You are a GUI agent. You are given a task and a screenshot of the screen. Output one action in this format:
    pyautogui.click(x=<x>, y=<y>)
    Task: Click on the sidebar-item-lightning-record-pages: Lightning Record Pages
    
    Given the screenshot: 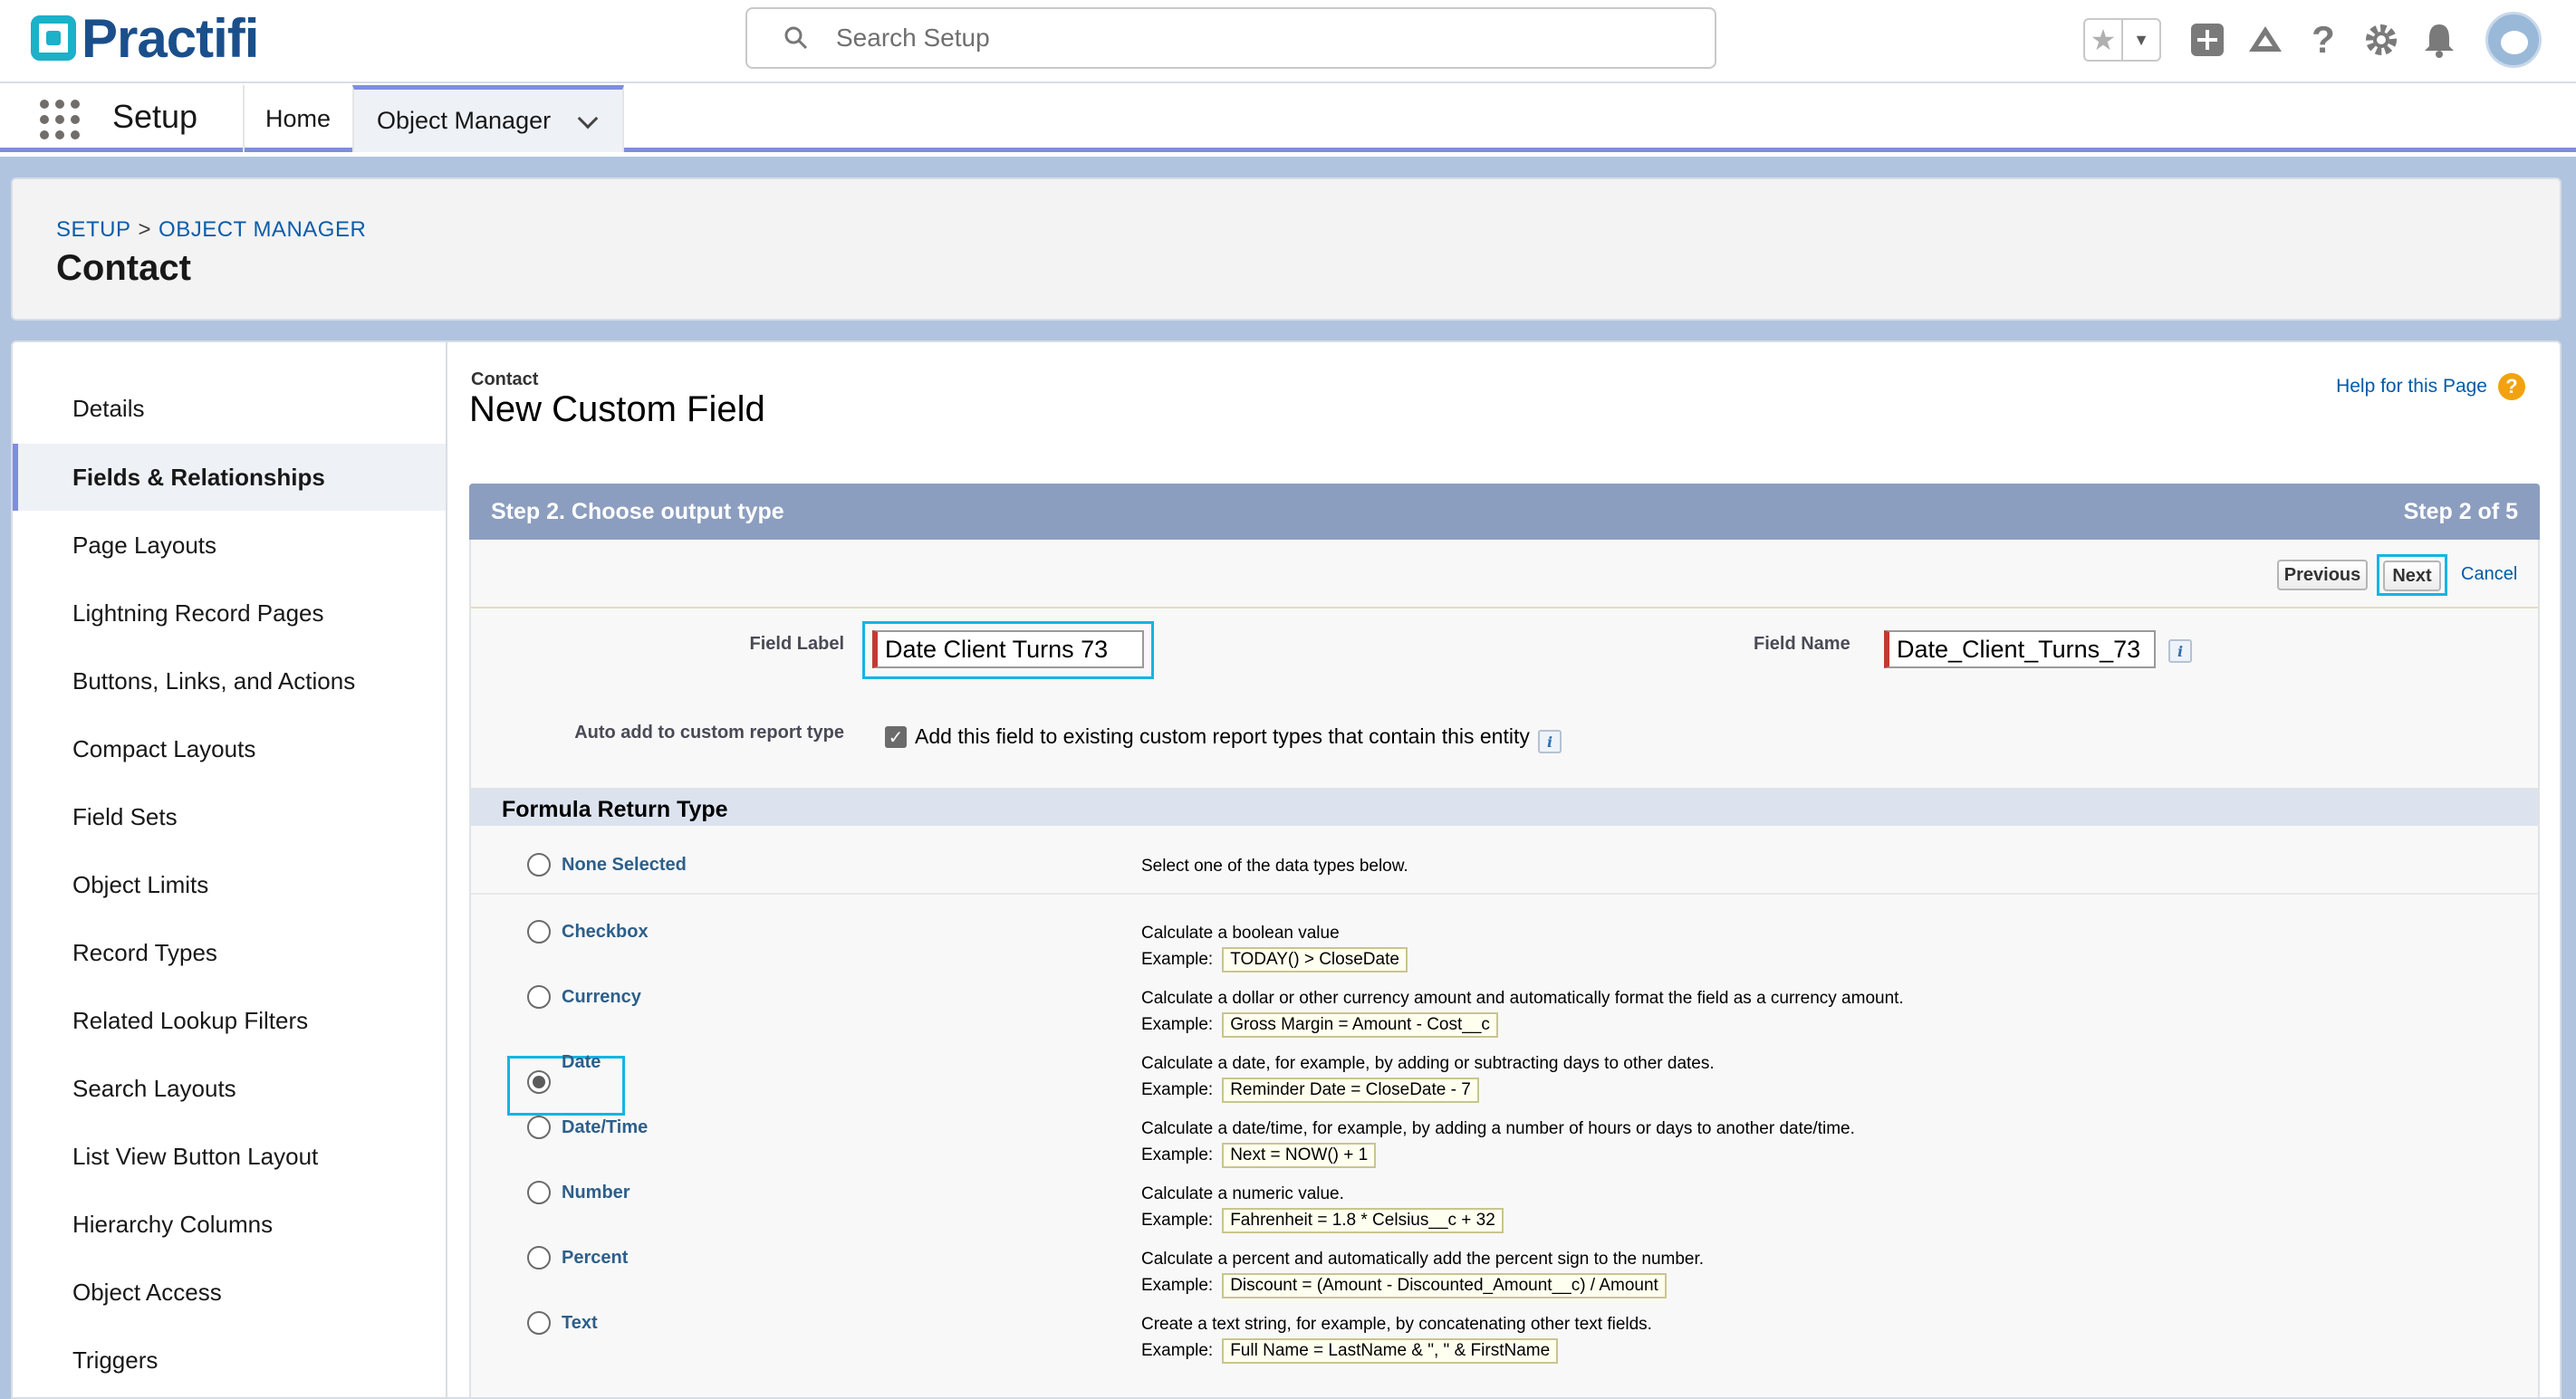 What is the action you would take?
    pyautogui.click(x=229, y=614)
    